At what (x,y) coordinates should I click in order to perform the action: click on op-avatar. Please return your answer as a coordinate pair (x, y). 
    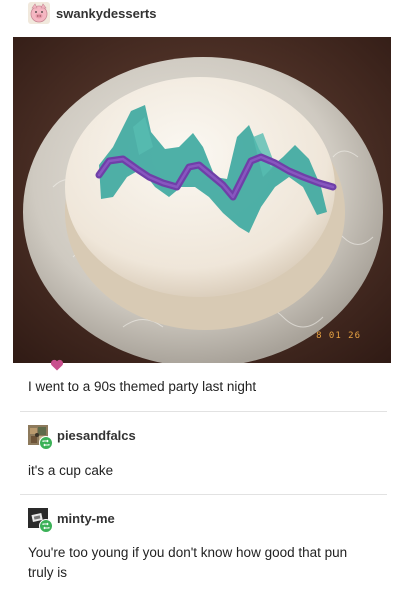
    Looking at the image, I should click on (39, 13).